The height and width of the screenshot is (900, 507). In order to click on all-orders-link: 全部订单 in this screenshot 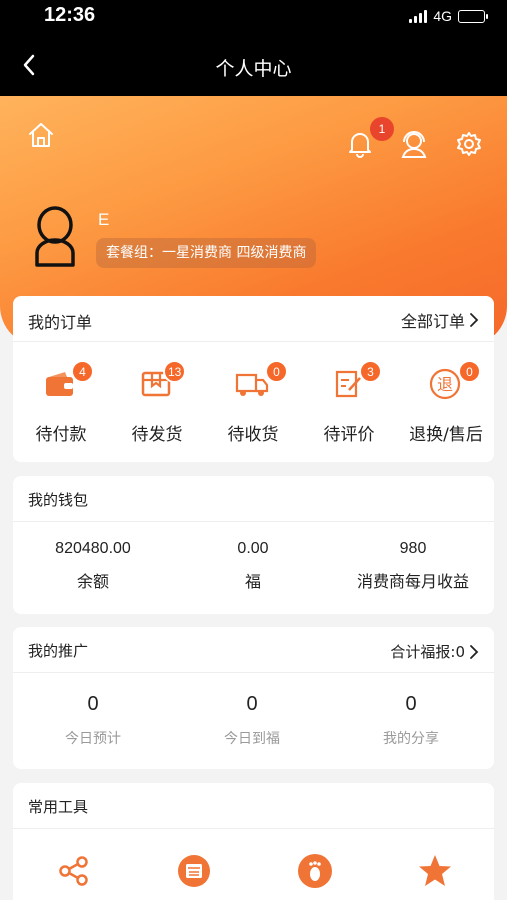, I will do `click(440, 320)`.